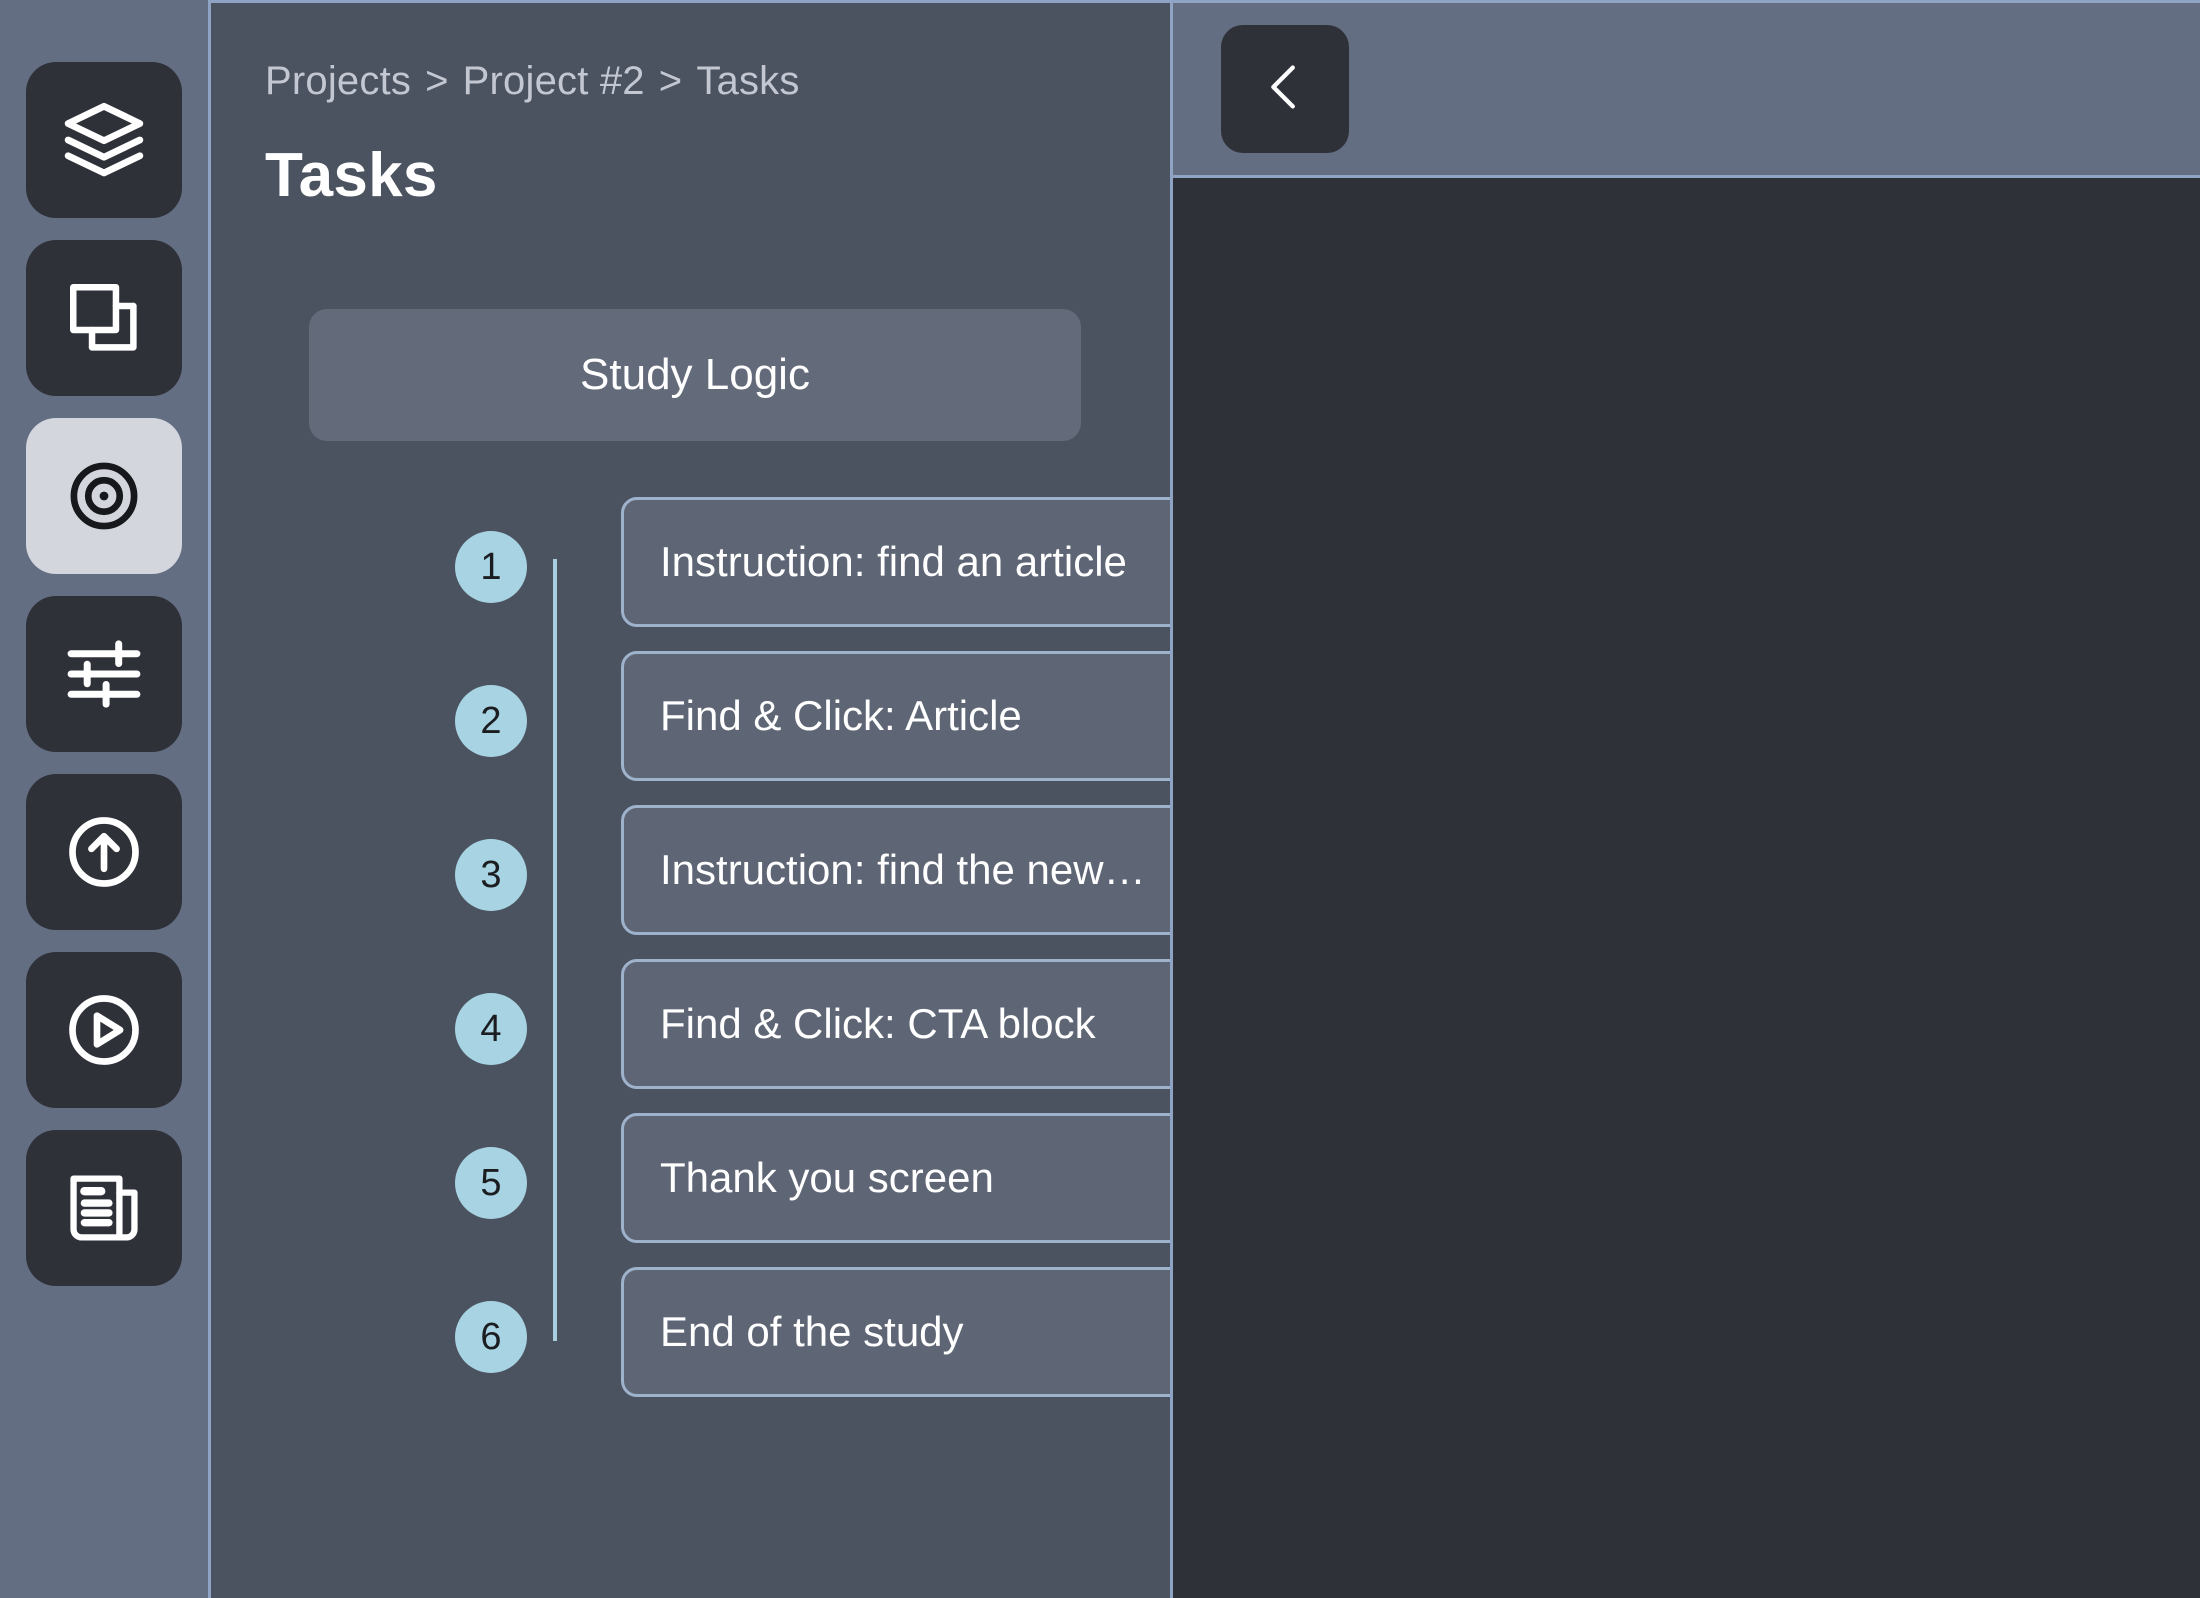 This screenshot has width=2200, height=1598. I want to click on task-row: 6 End of the study, so click(812, 1344).